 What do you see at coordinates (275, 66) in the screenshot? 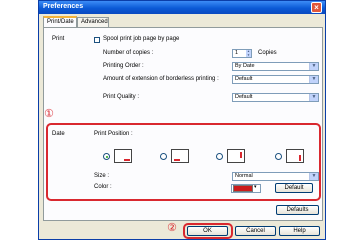
I see `printing-order-select: By Date ▼` at bounding box center [275, 66].